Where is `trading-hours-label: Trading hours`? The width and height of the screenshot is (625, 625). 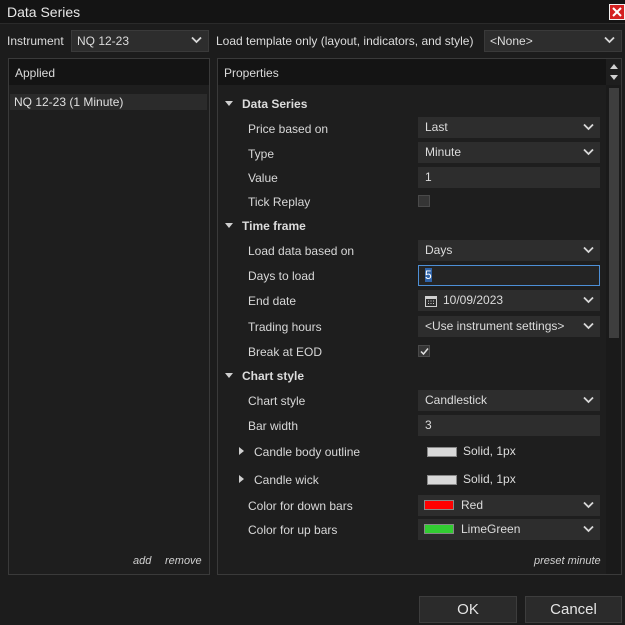 trading-hours-label: Trading hours is located at coordinates (285, 327).